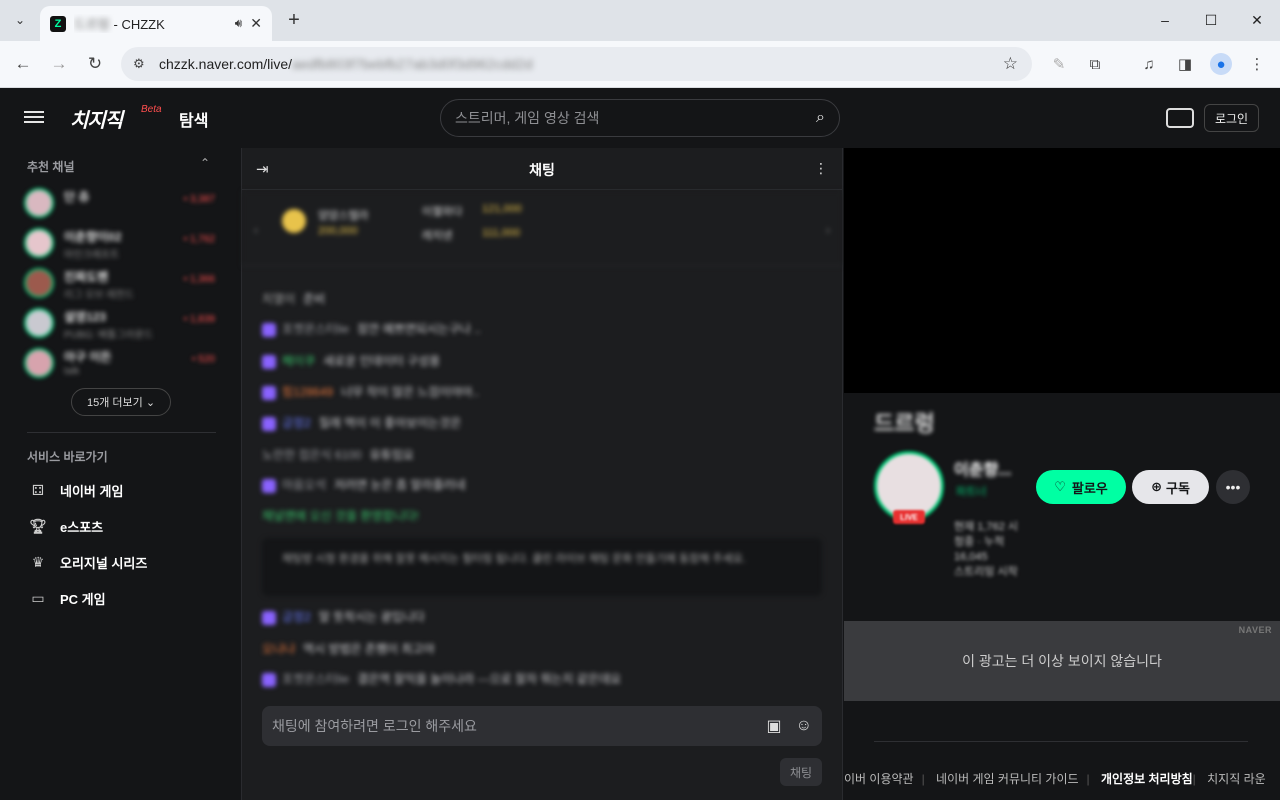 The width and height of the screenshot is (1280, 800). I want to click on channel-item: 설영123 PUBG: 배틀그라운드 • 1,839, so click(121, 325).